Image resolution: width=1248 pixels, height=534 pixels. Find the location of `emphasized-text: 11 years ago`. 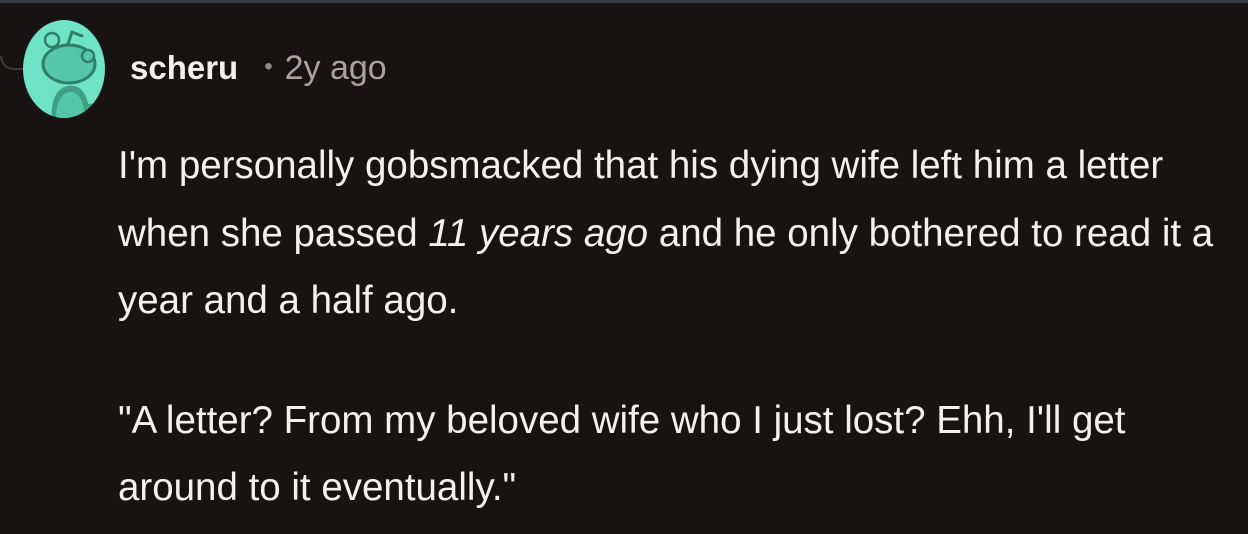

emphasized-text: 11 years ago is located at coordinates (538, 233).